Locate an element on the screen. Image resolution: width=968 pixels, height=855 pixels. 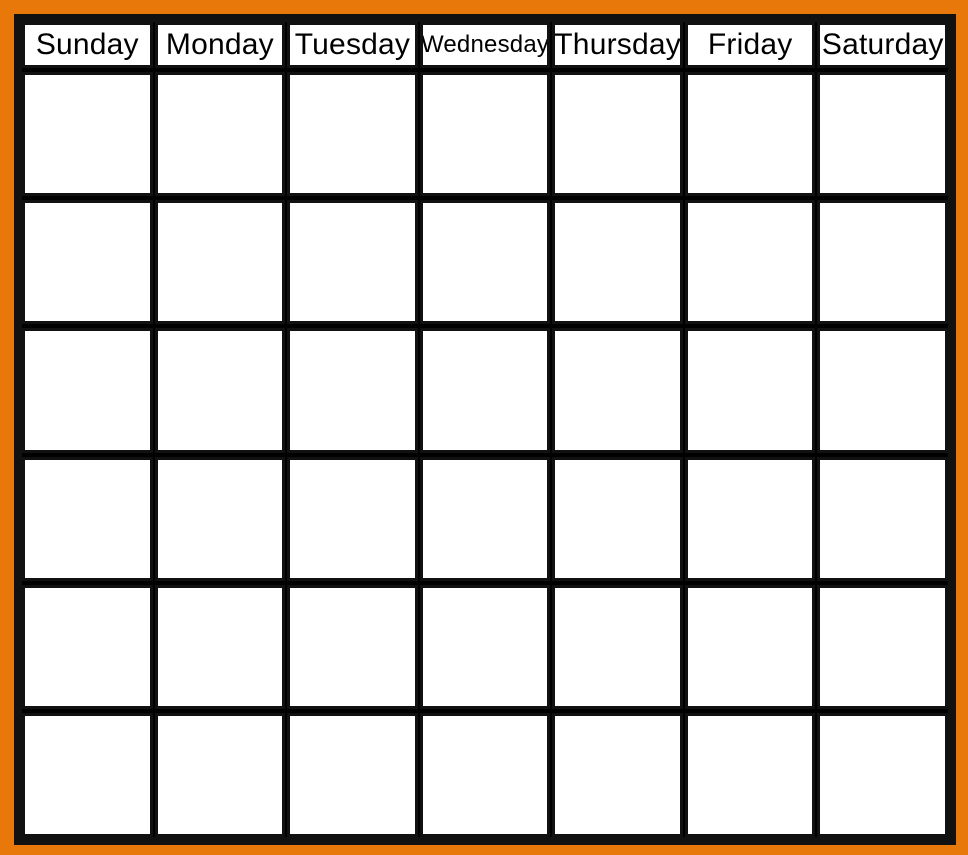
weekday-header-cell: Sunday is located at coordinates (87, 45).